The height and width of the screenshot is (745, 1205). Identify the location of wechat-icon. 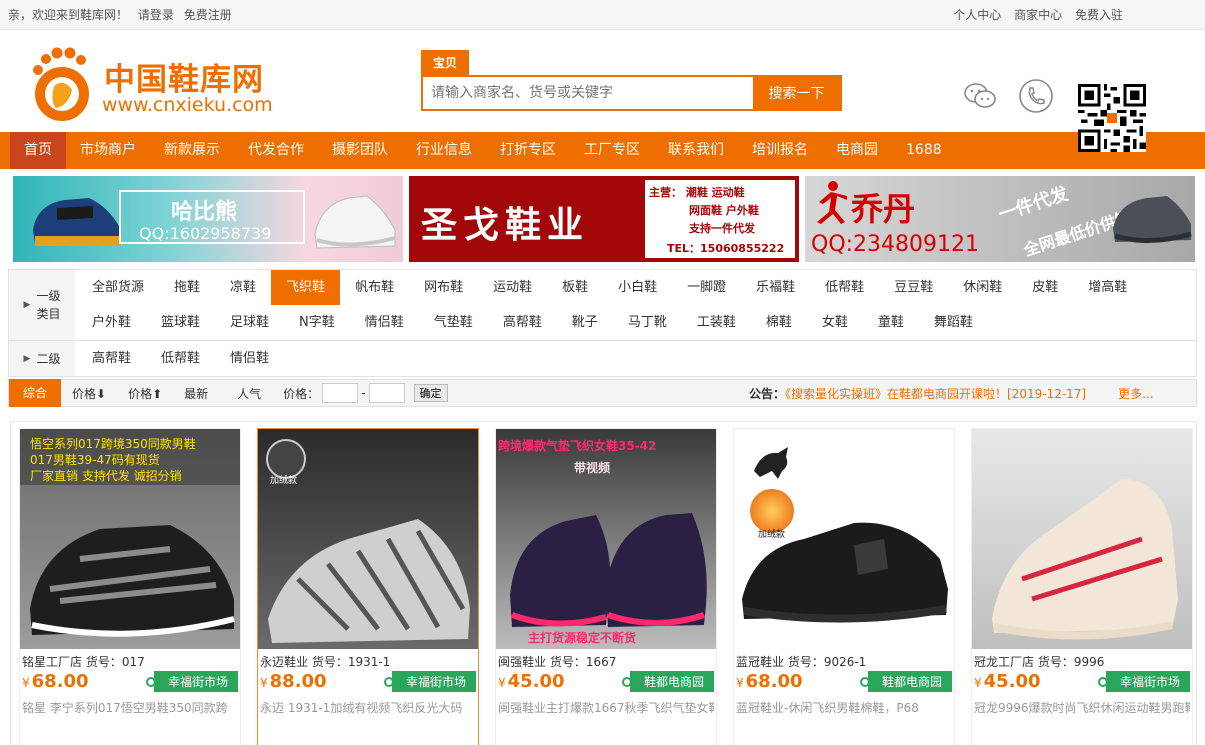
(980, 96).